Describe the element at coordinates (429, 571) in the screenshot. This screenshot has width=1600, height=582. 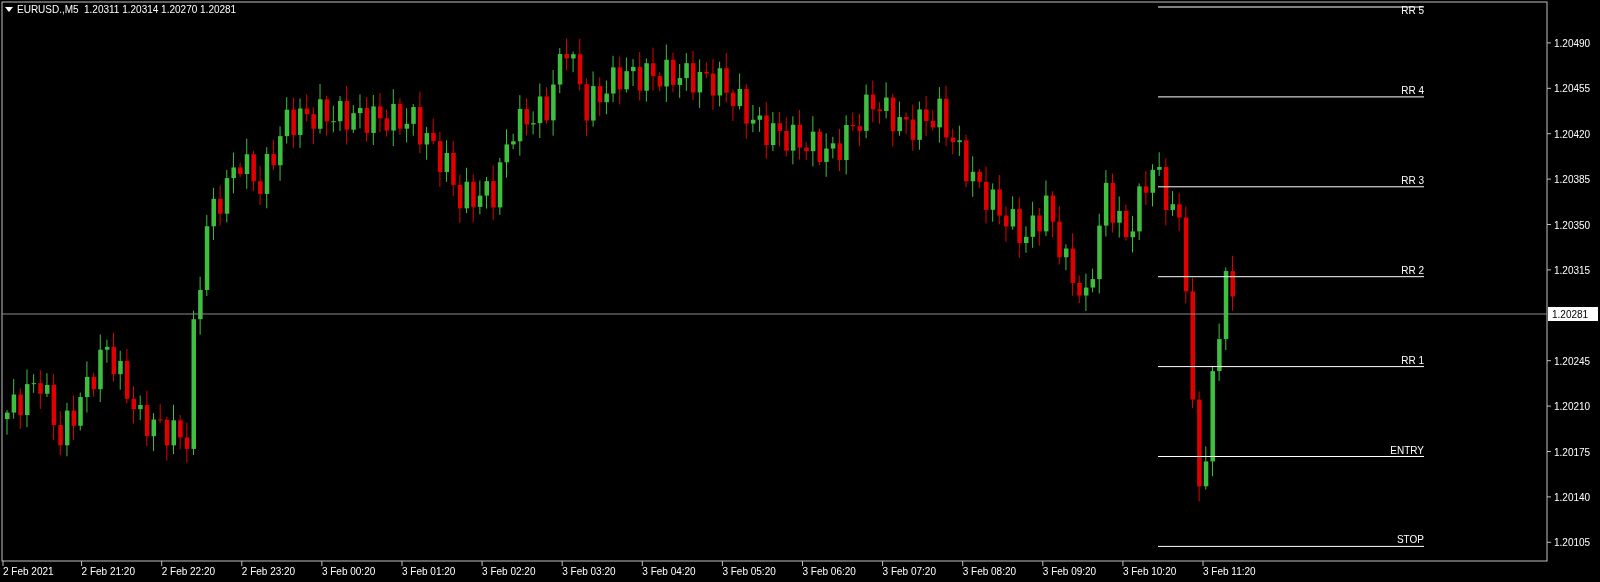
I see `time-tick-label: 3 Feb 01:20` at that location.